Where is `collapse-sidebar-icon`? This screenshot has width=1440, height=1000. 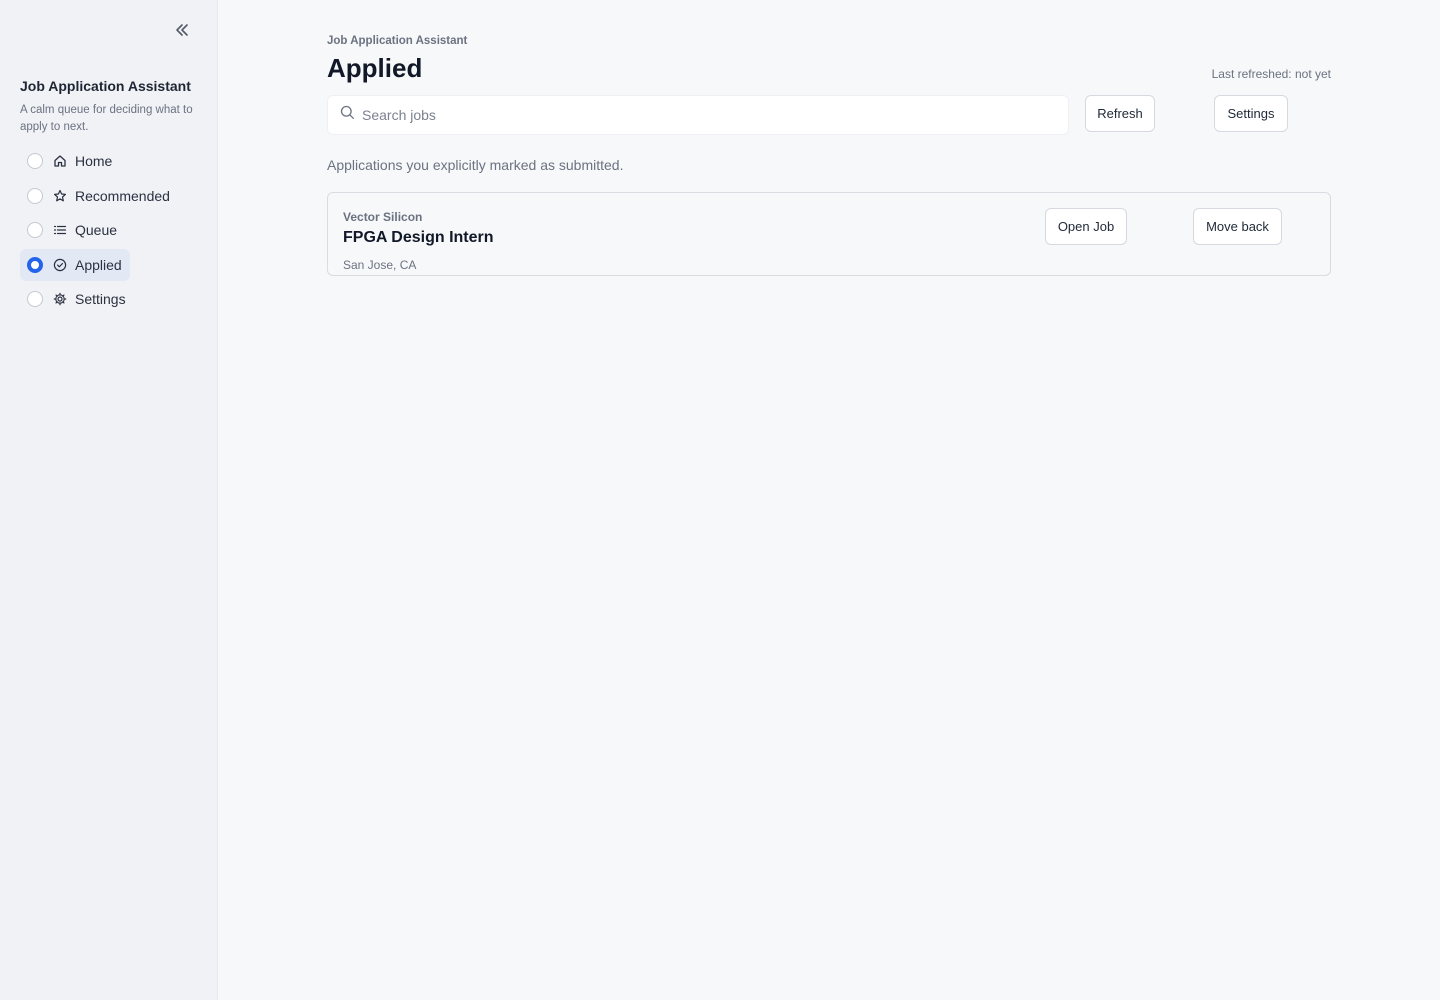
collapse-sidebar-icon is located at coordinates (182, 30).